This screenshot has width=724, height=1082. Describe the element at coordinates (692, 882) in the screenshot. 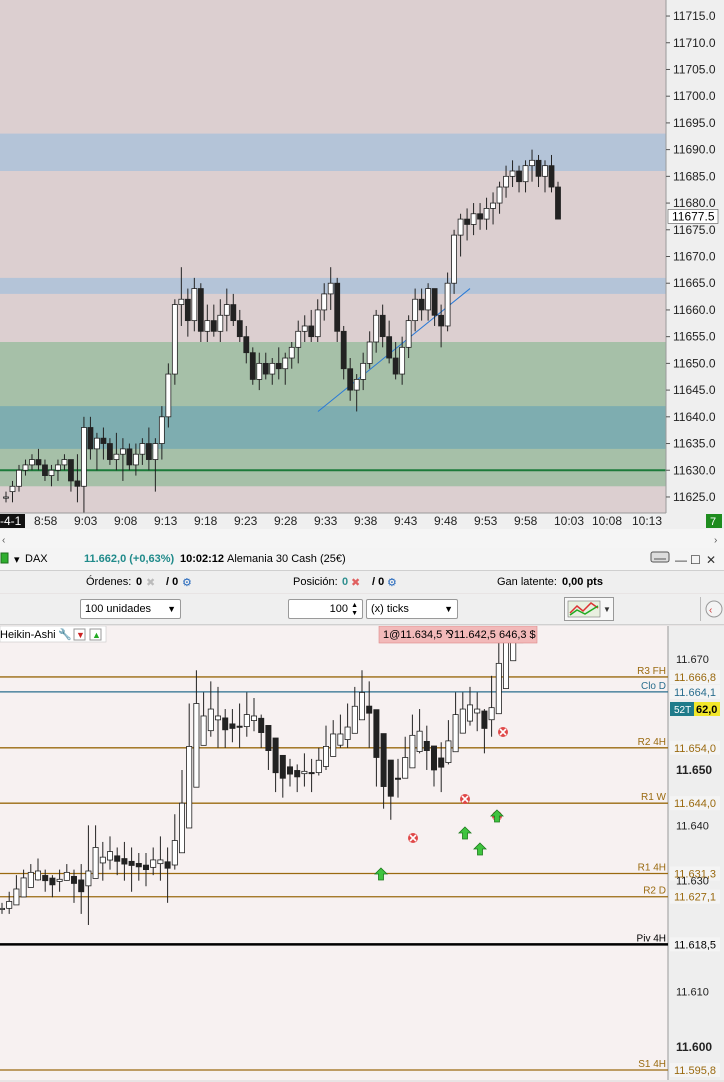

I see `bottom-axis-label: 11.630` at that location.